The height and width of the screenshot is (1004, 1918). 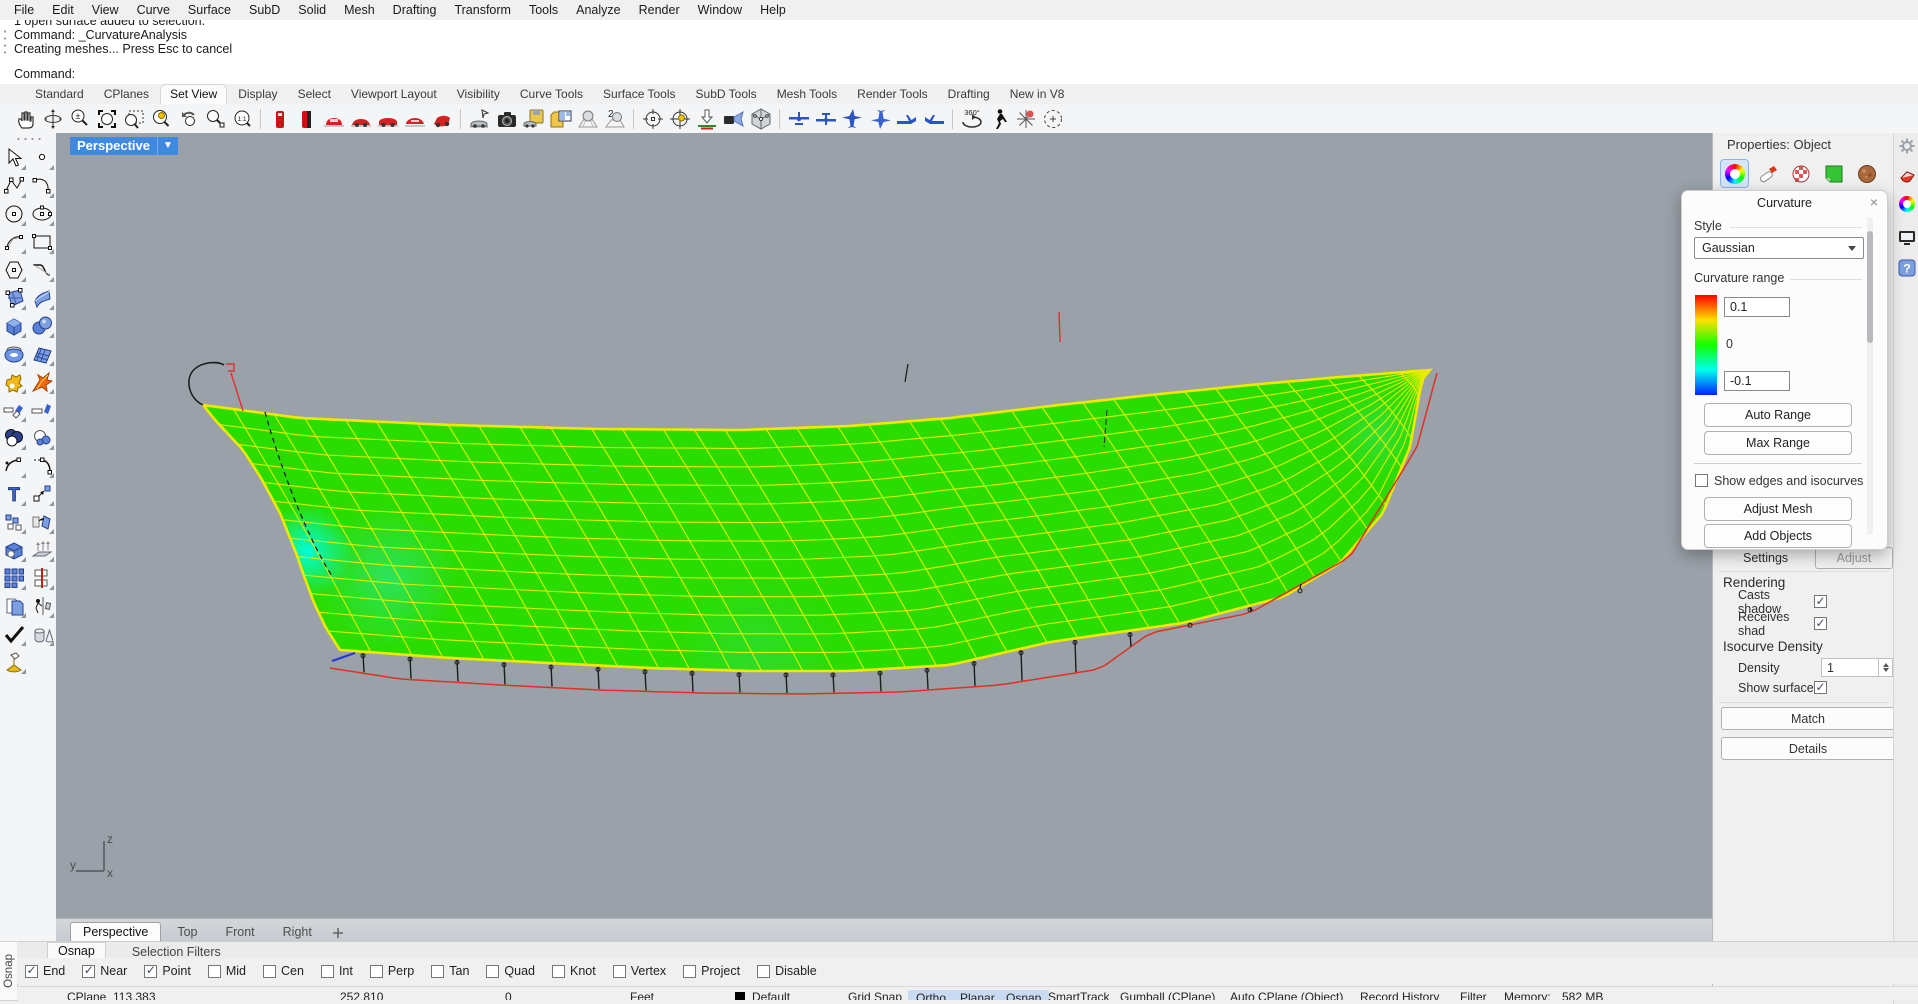 What do you see at coordinates (42, 522) in the screenshot?
I see `mirror-icon` at bounding box center [42, 522].